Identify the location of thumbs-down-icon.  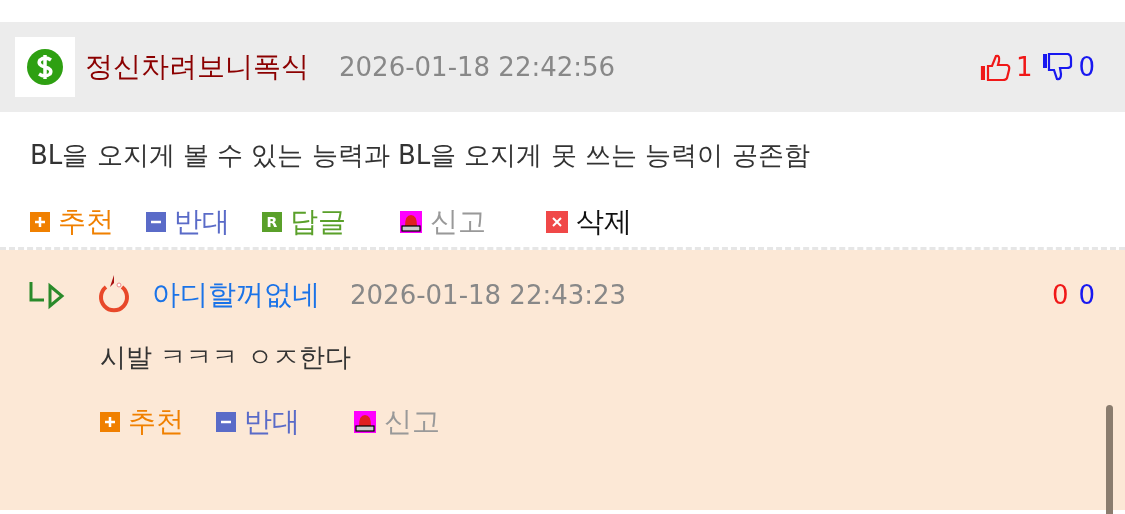
(1058, 67).